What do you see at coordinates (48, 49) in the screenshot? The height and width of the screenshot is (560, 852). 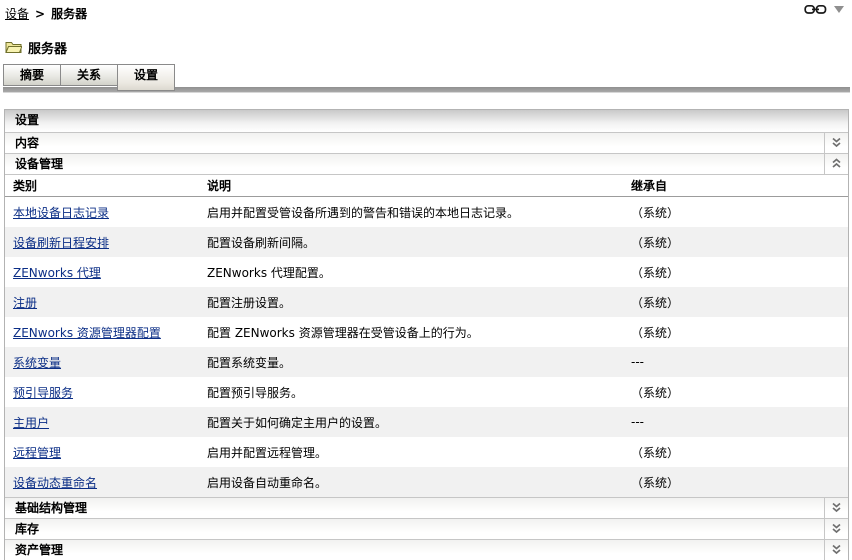 I see `page-title-text: 服务器` at bounding box center [48, 49].